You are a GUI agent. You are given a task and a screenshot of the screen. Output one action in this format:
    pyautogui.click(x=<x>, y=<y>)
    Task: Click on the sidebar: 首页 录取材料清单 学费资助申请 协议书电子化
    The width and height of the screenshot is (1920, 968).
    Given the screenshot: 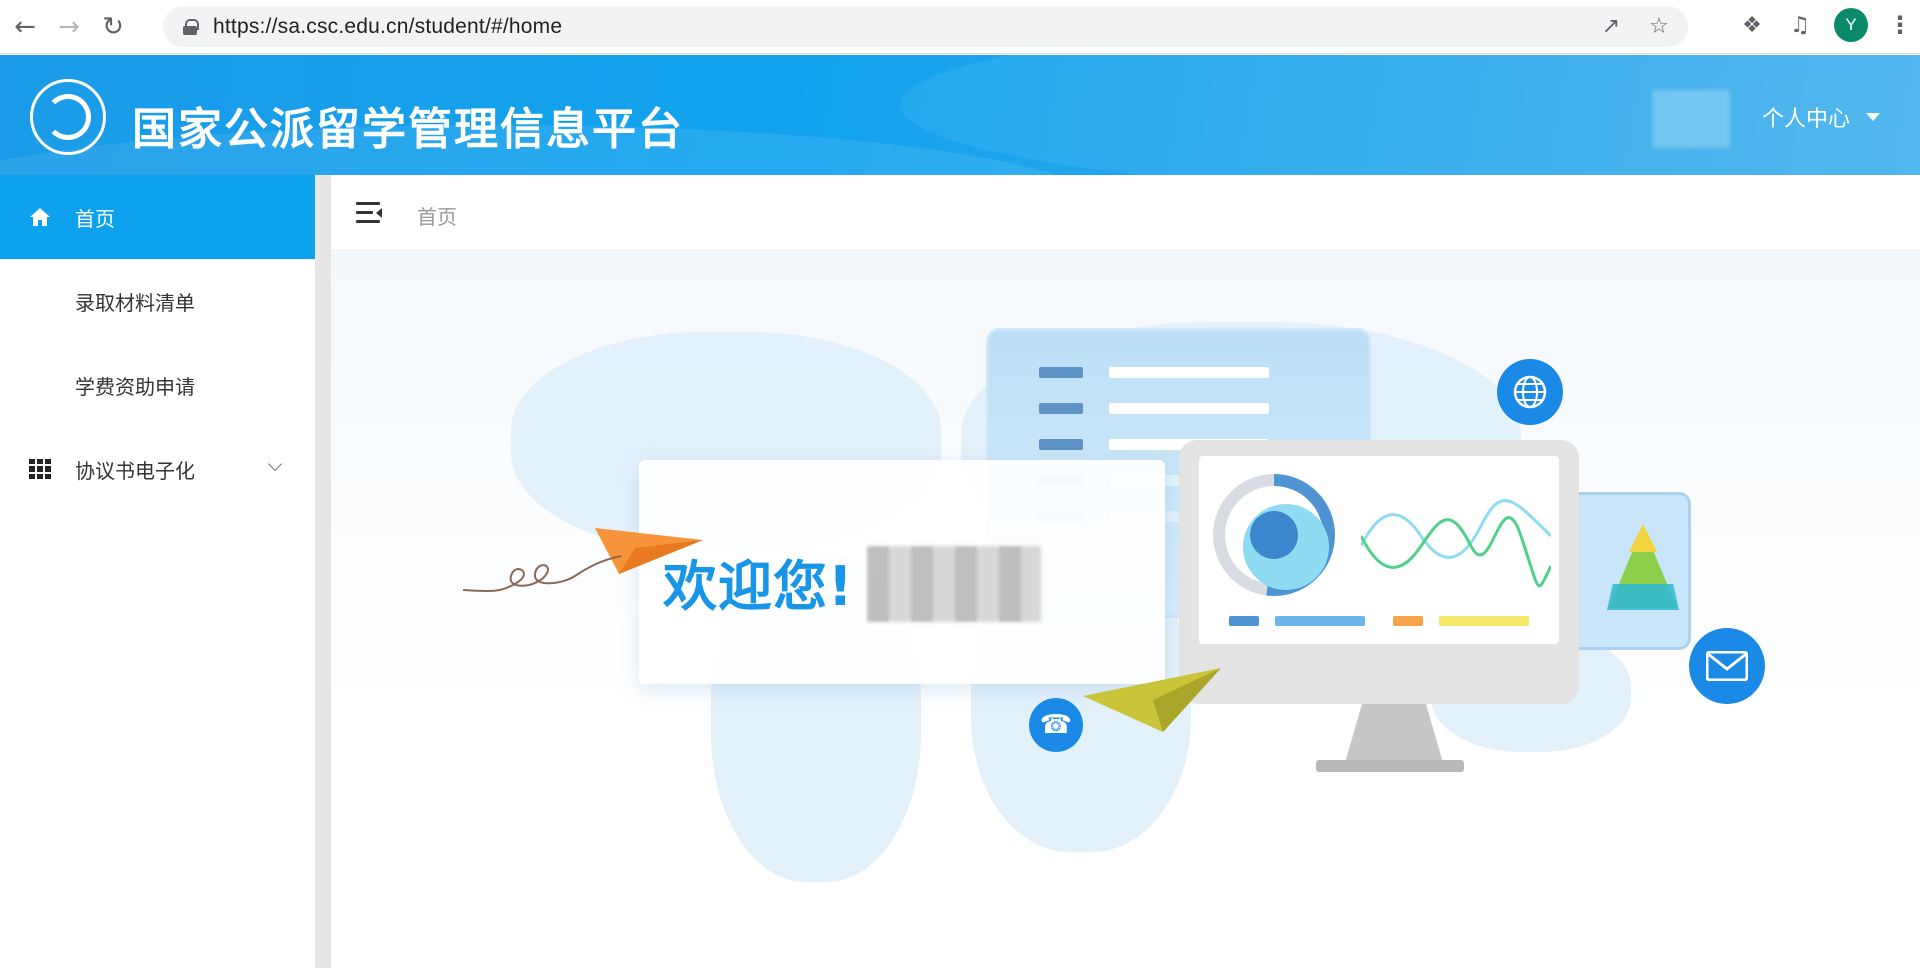 What is the action you would take?
    pyautogui.click(x=157, y=571)
    